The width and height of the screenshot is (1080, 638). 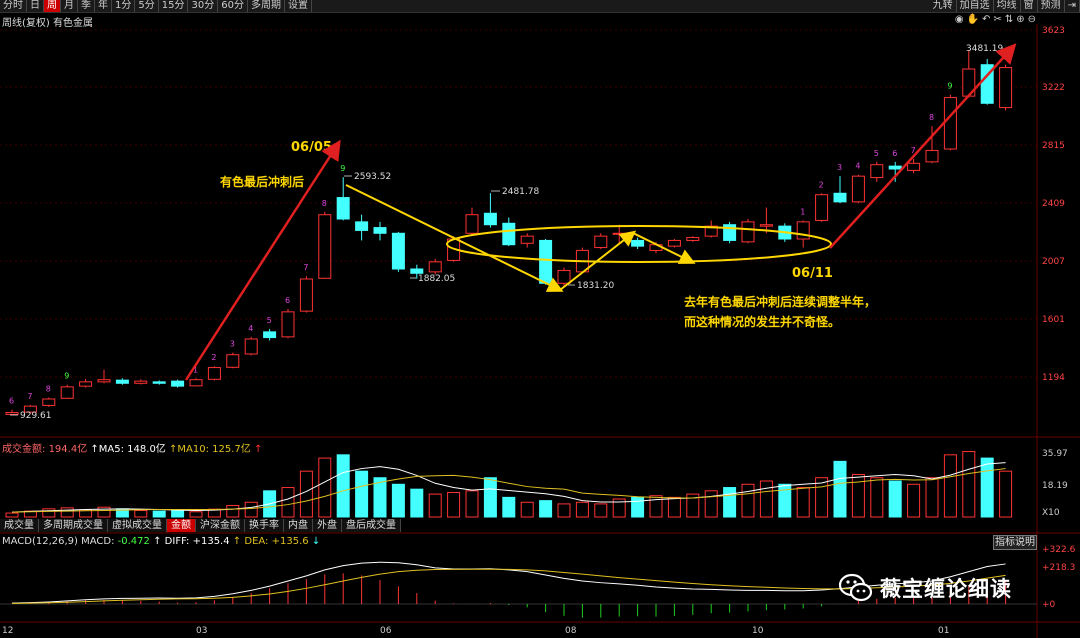 What do you see at coordinates (137, 525) in the screenshot?
I see `tab-virtual-volume: 虚拟成交量` at bounding box center [137, 525].